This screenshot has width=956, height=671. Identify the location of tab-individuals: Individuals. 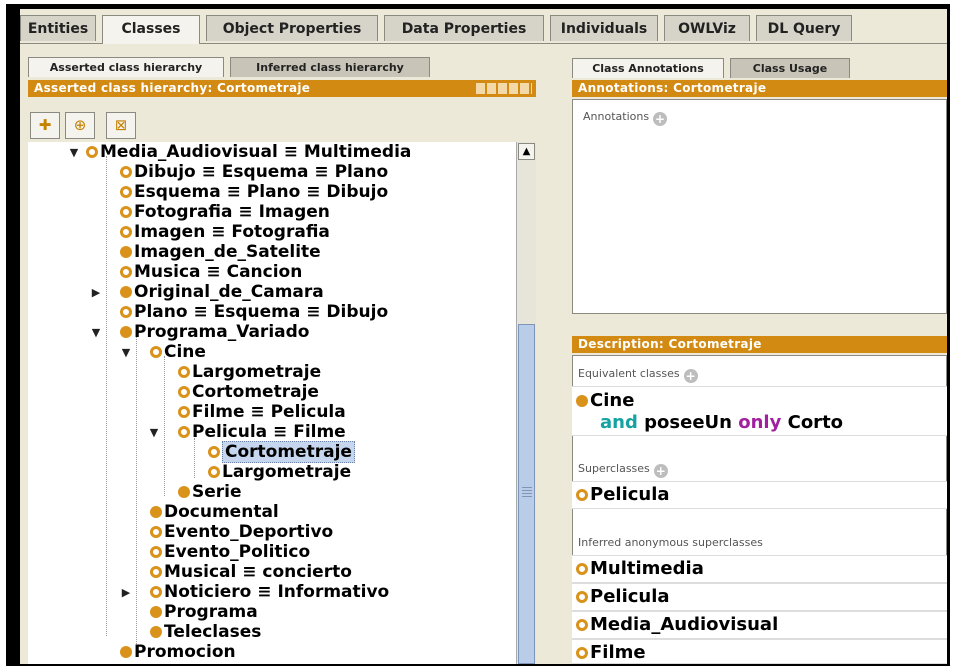
(604, 28).